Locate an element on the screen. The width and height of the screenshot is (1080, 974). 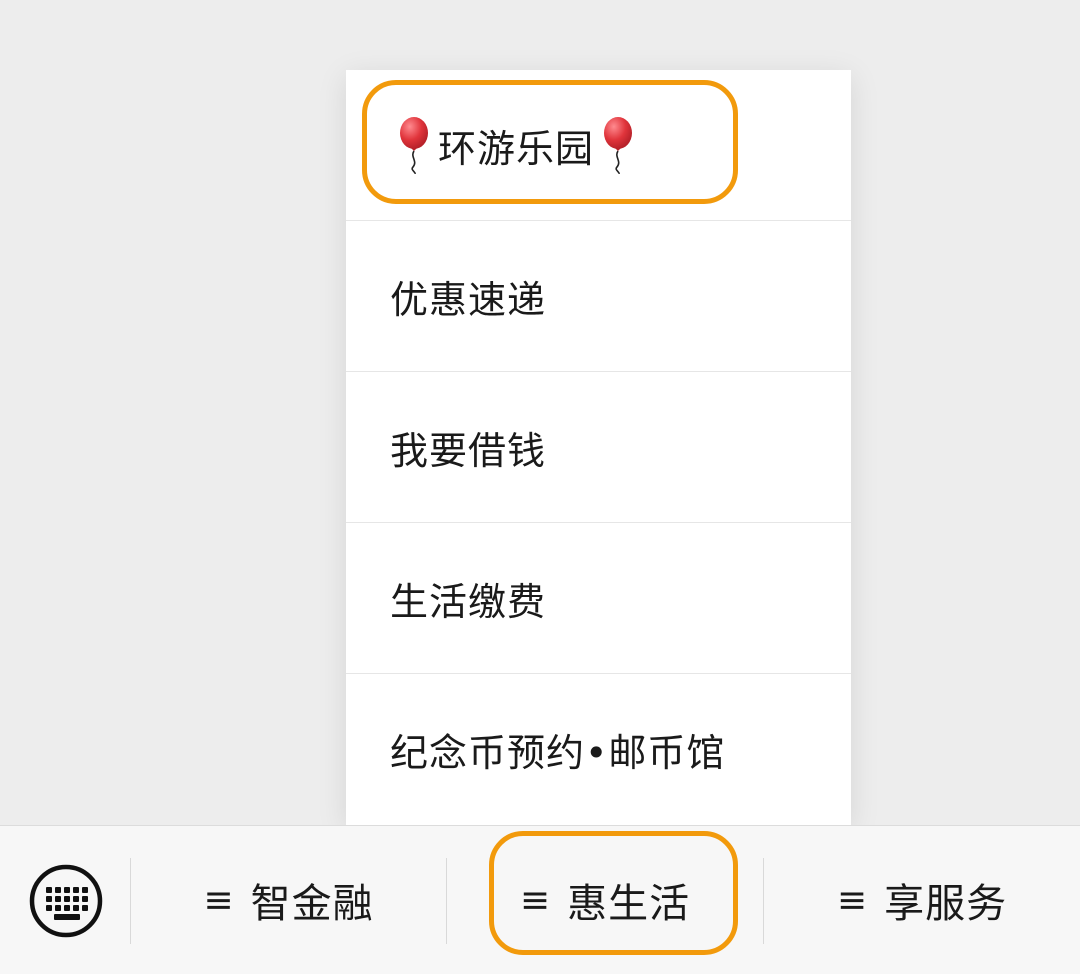
tab-label: 智金融 is located at coordinates (312, 904).